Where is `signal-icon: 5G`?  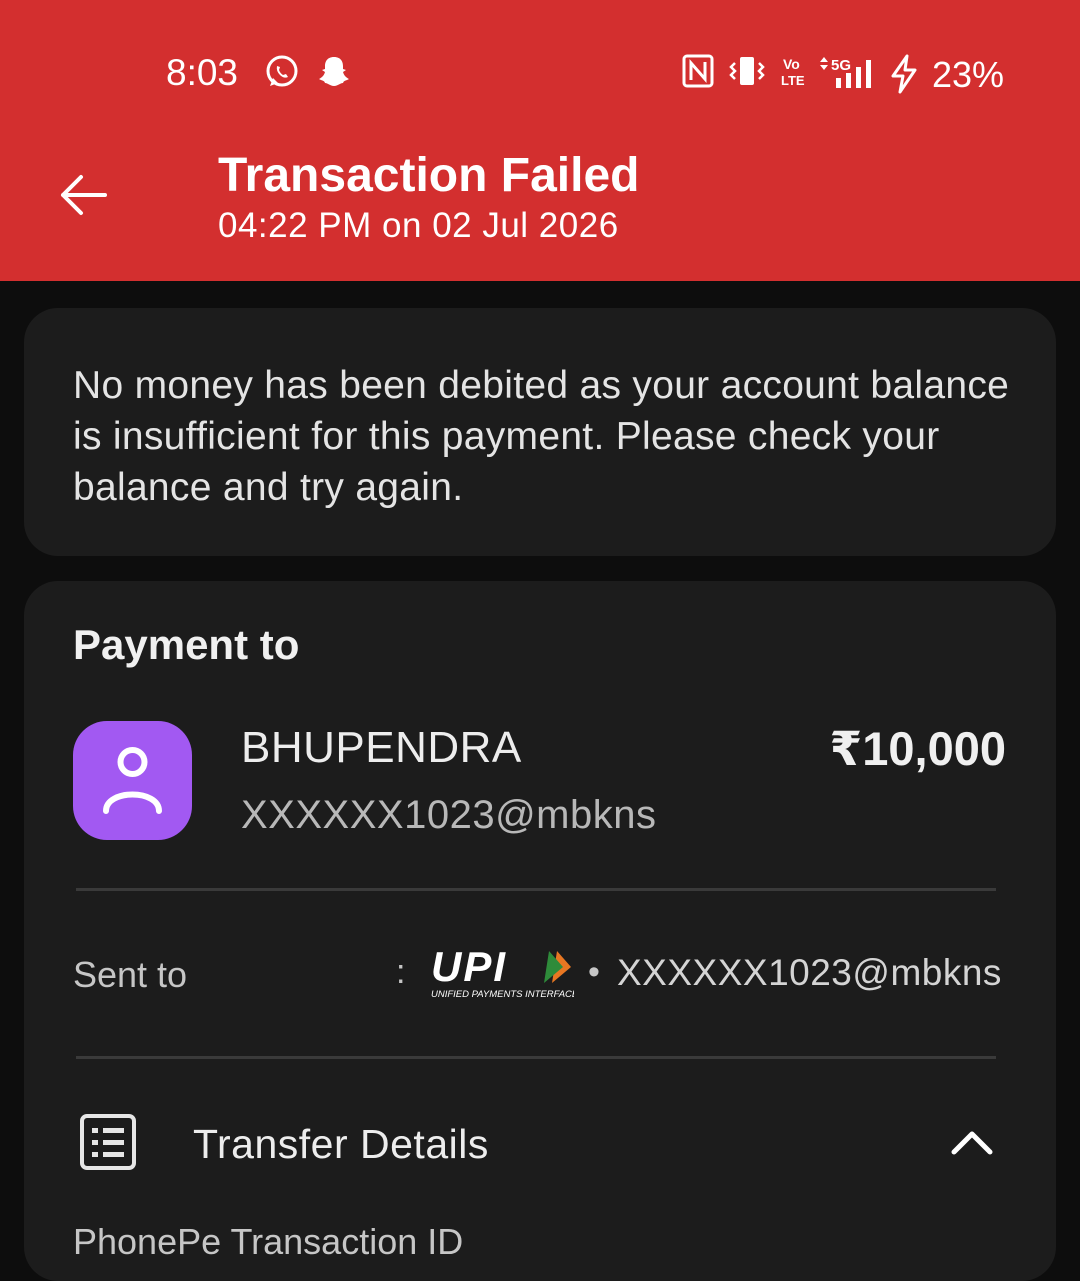 signal-icon: 5G is located at coordinates (845, 72).